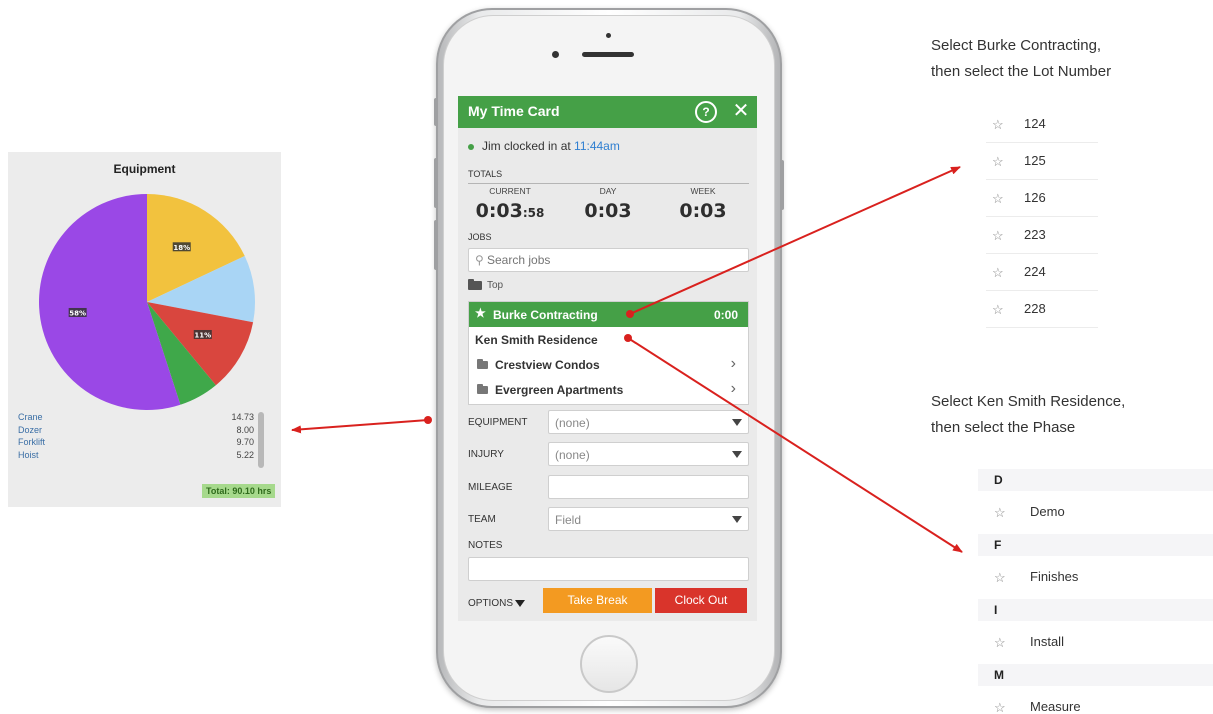 This screenshot has height=714, width=1213. What do you see at coordinates (136, 455) in the screenshot?
I see `equipment-row: Hoist 5.22` at bounding box center [136, 455].